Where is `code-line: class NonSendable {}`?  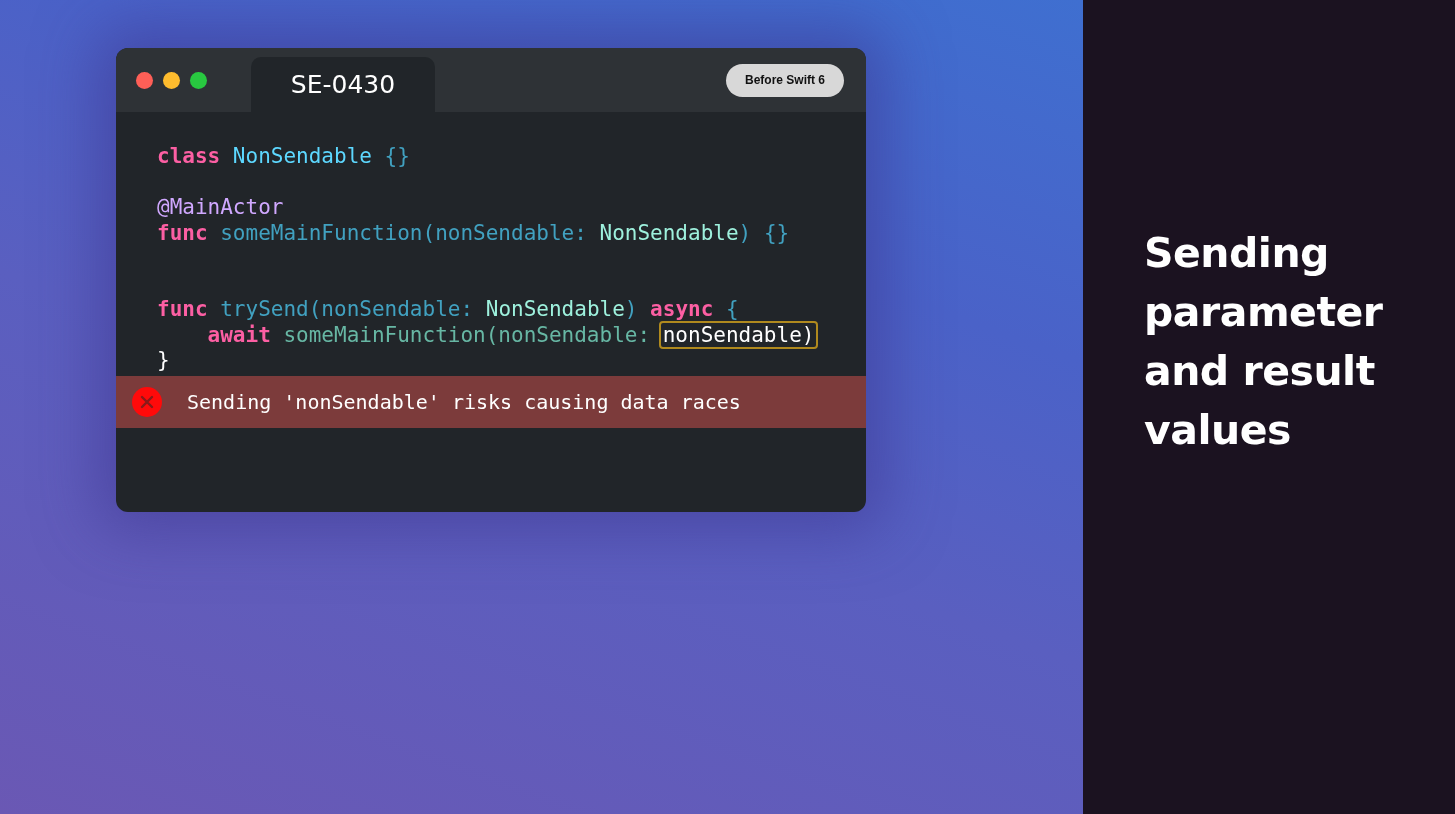
code-line: class NonSendable {} is located at coordinates (283, 157).